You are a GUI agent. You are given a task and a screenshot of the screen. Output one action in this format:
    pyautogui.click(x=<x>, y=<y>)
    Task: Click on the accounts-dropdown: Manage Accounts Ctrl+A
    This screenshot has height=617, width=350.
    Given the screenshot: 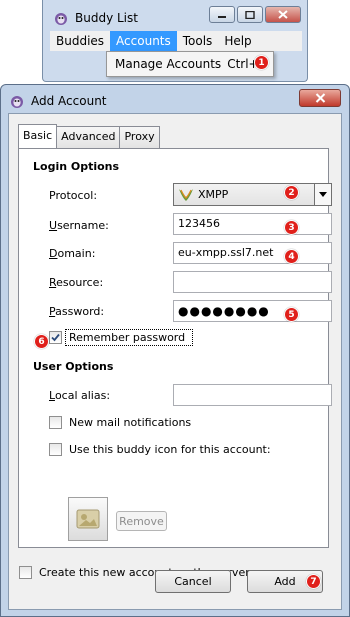 What is the action you would take?
    pyautogui.click(x=190, y=64)
    